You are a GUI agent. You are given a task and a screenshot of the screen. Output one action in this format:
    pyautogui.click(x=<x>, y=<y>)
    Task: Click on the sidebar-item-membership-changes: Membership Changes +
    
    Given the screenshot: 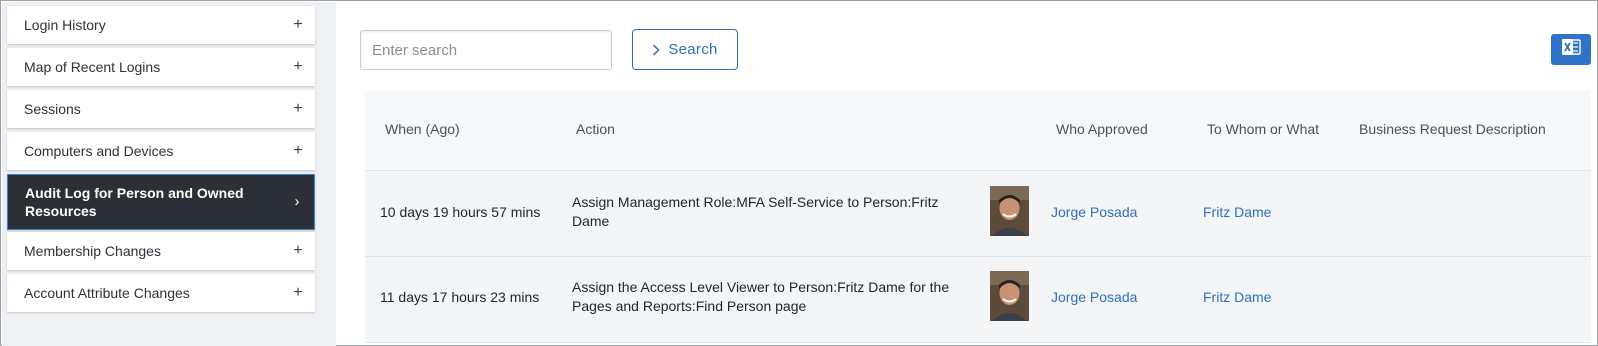 What is the action you would take?
    pyautogui.click(x=161, y=251)
    